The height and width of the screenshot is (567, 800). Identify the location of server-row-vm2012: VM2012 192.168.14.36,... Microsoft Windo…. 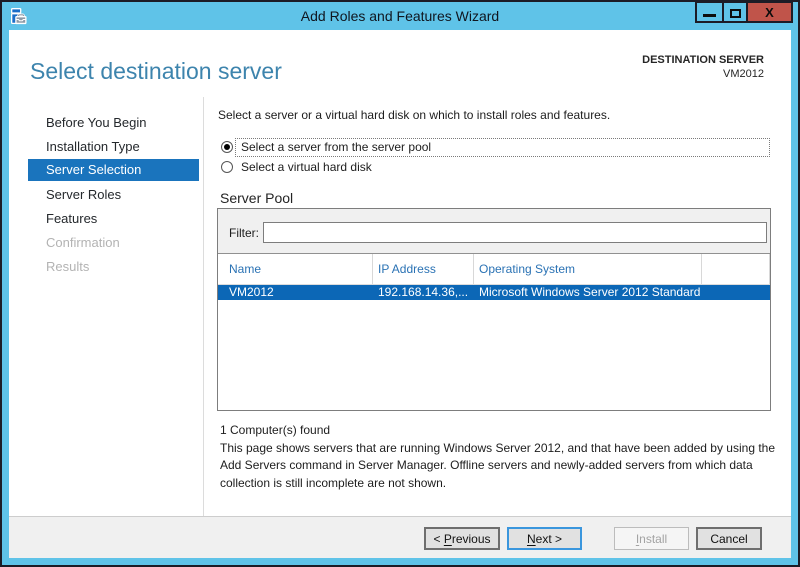
(494, 292).